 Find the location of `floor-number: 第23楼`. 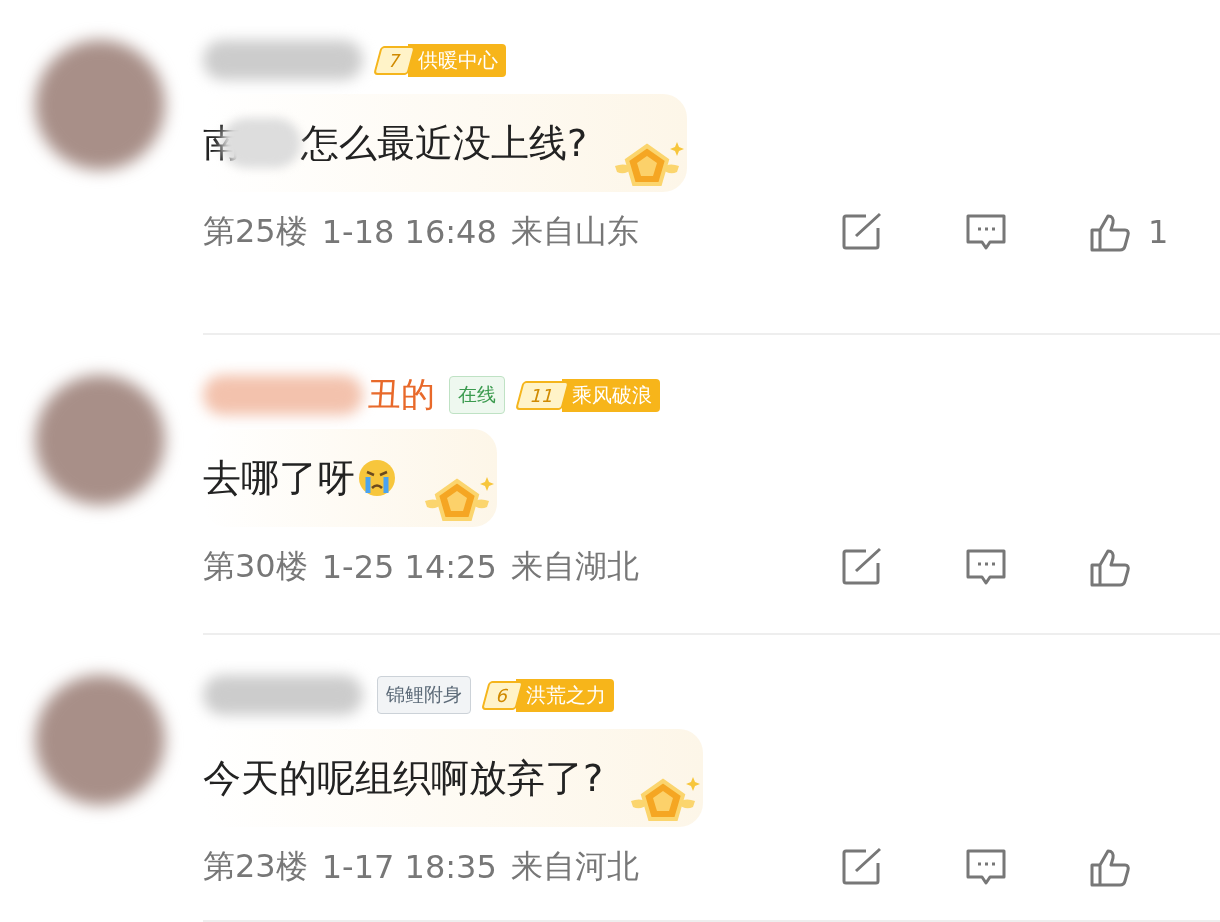

floor-number: 第23楼 is located at coordinates (255, 866).